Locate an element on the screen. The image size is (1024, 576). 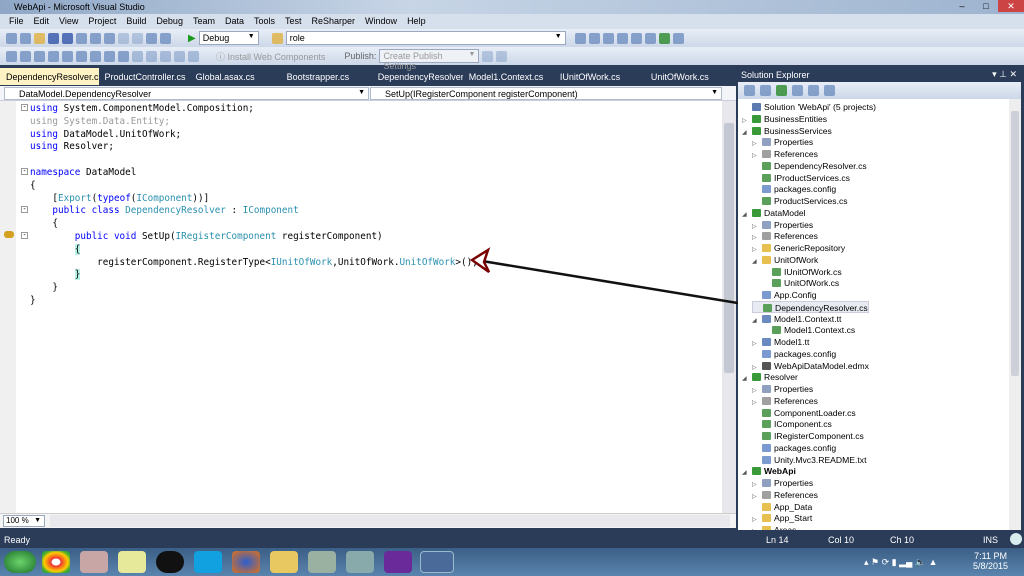
paint-icon is located at coordinates (322, 562).